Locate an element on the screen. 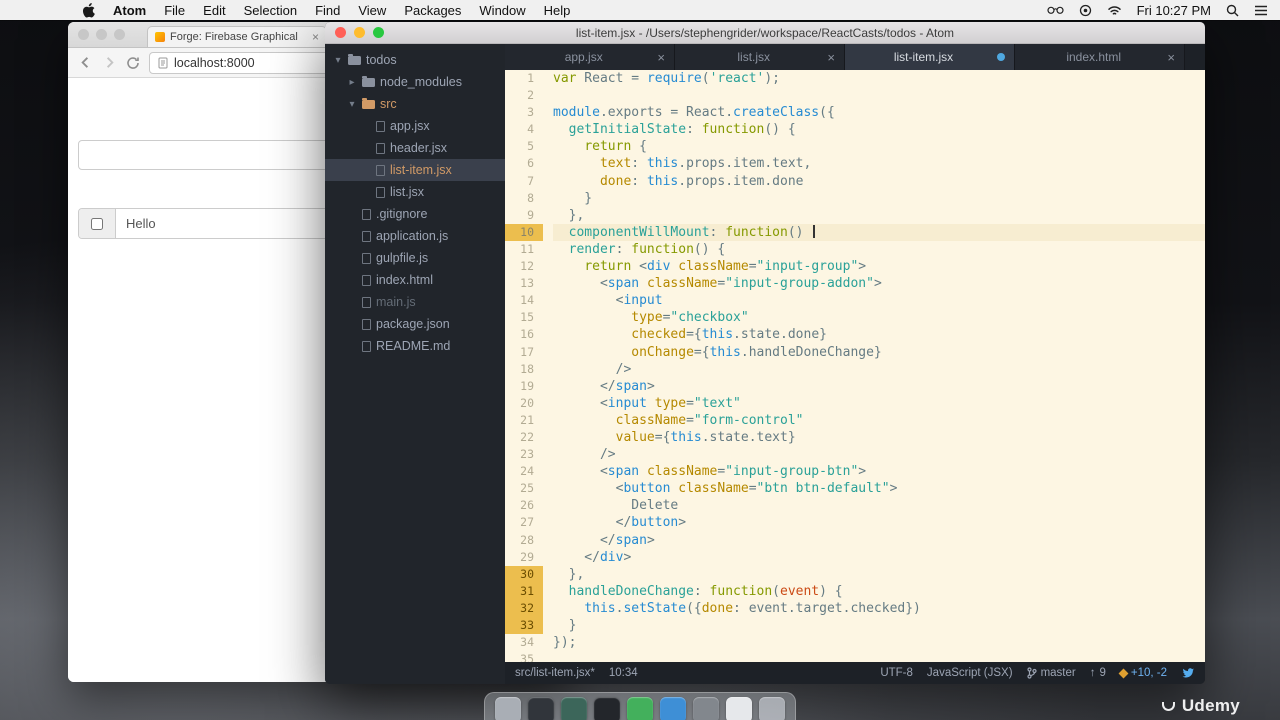 The image size is (1280, 720). menu-clock: Fri 10:27 PM is located at coordinates (1174, 10).